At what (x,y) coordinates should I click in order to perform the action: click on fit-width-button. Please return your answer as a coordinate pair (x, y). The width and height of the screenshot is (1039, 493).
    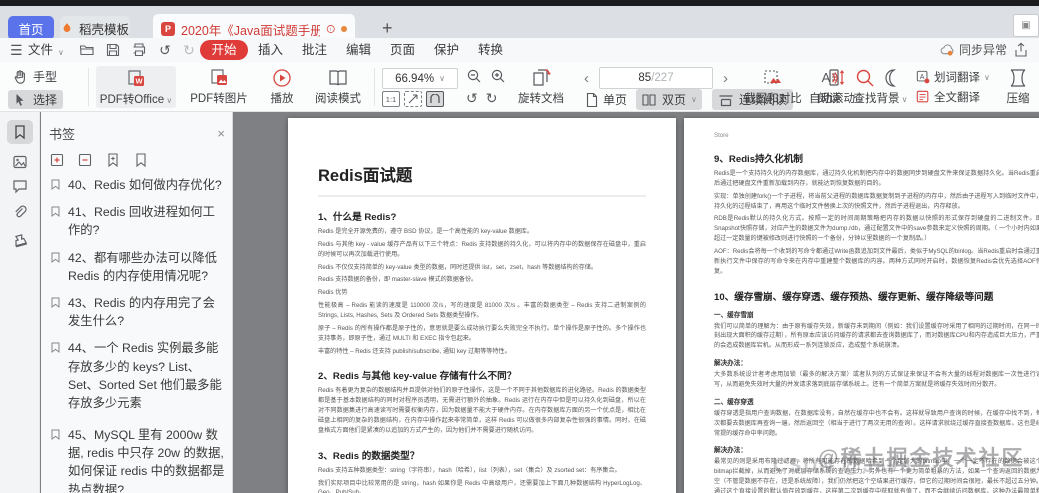
    Looking at the image, I should click on (435, 99).